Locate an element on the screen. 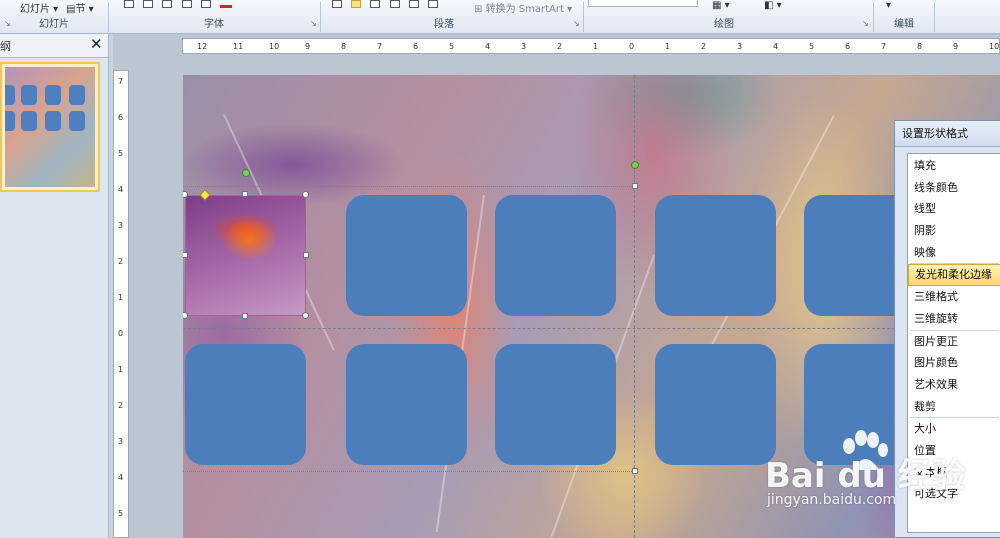  paragraph-buttons is located at coordinates (388, 8).